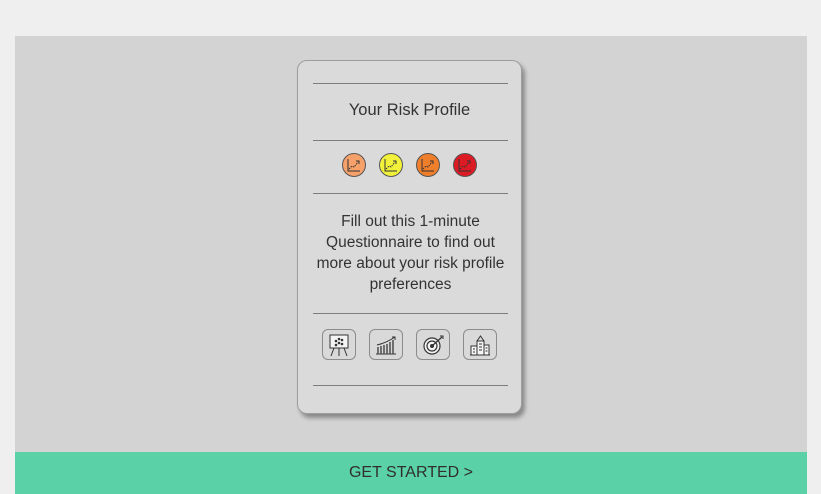 The height and width of the screenshot is (494, 821). I want to click on risk-level-moderate-icon, so click(391, 165).